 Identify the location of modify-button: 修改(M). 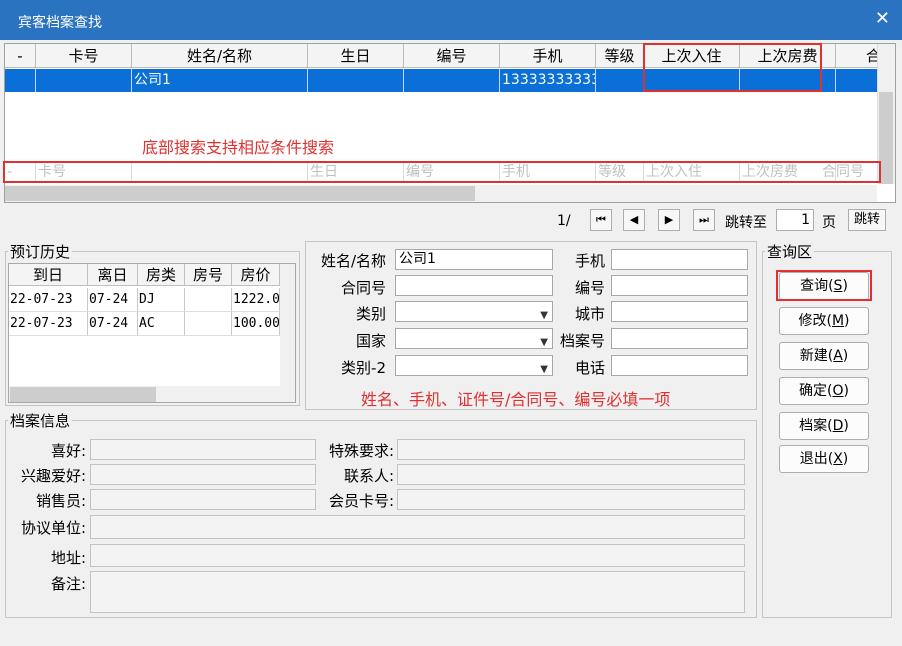
(824, 321).